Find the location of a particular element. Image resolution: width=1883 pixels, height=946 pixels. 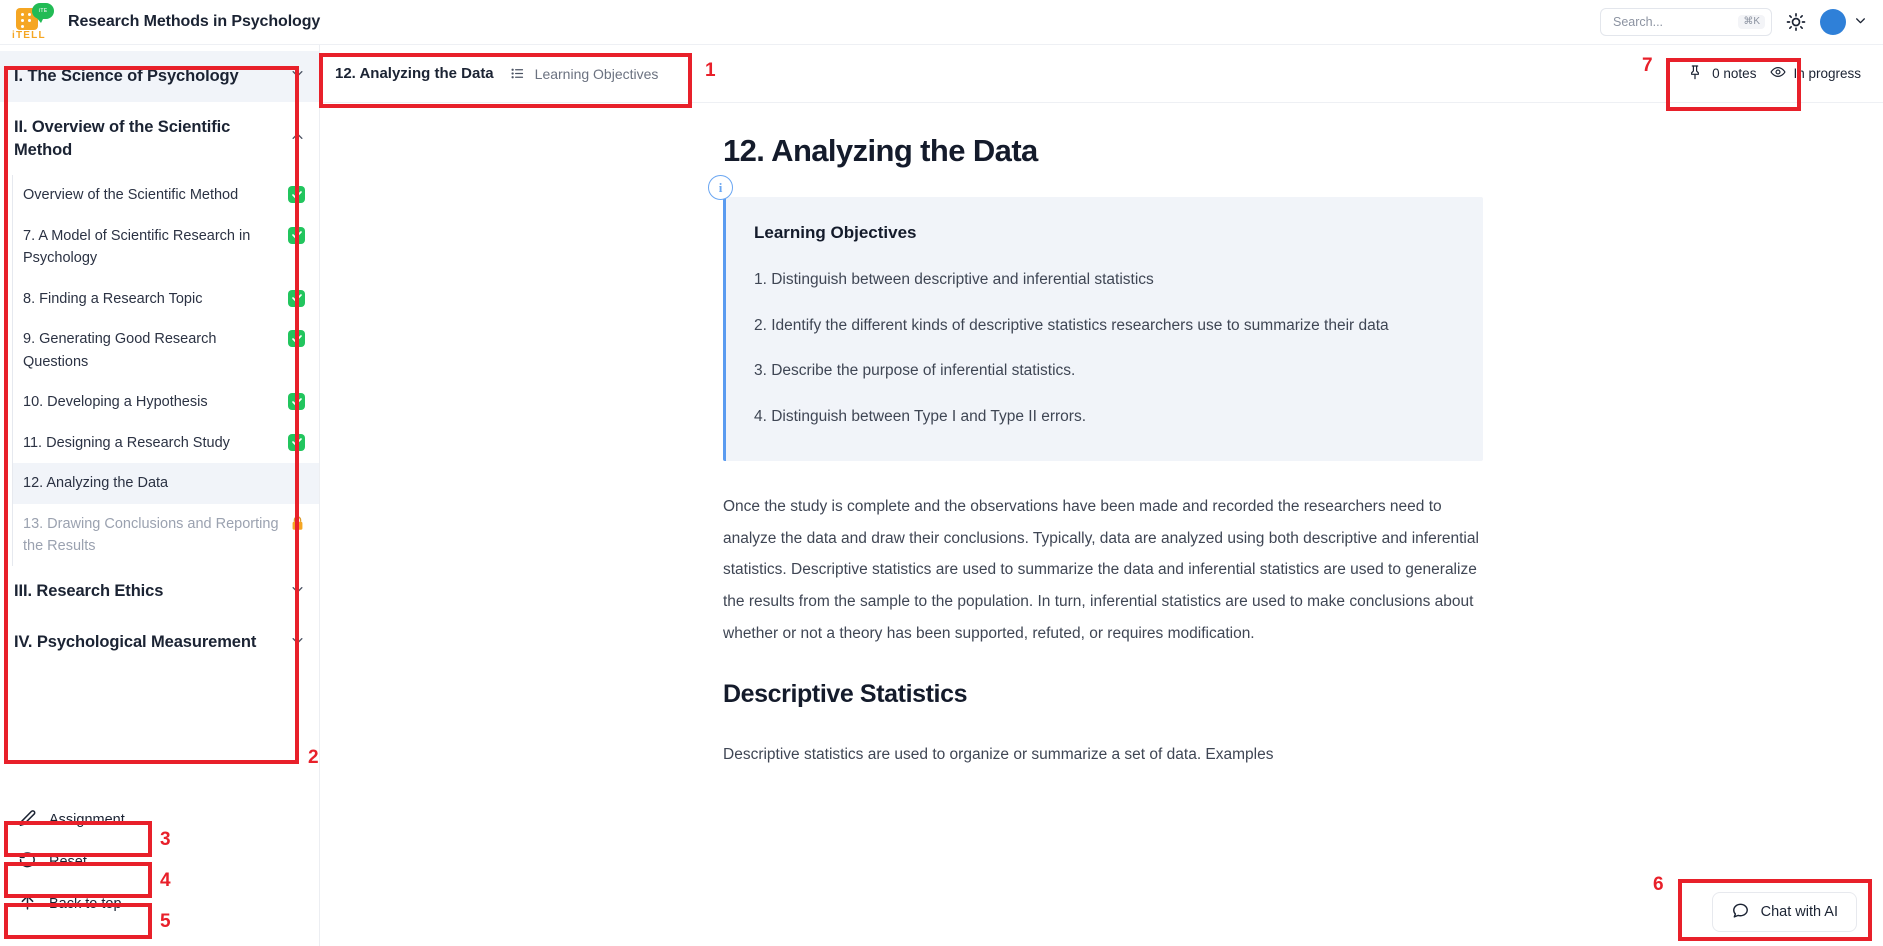

sidebar-item-label: Overview of the Scientific Method is located at coordinates (131, 195).